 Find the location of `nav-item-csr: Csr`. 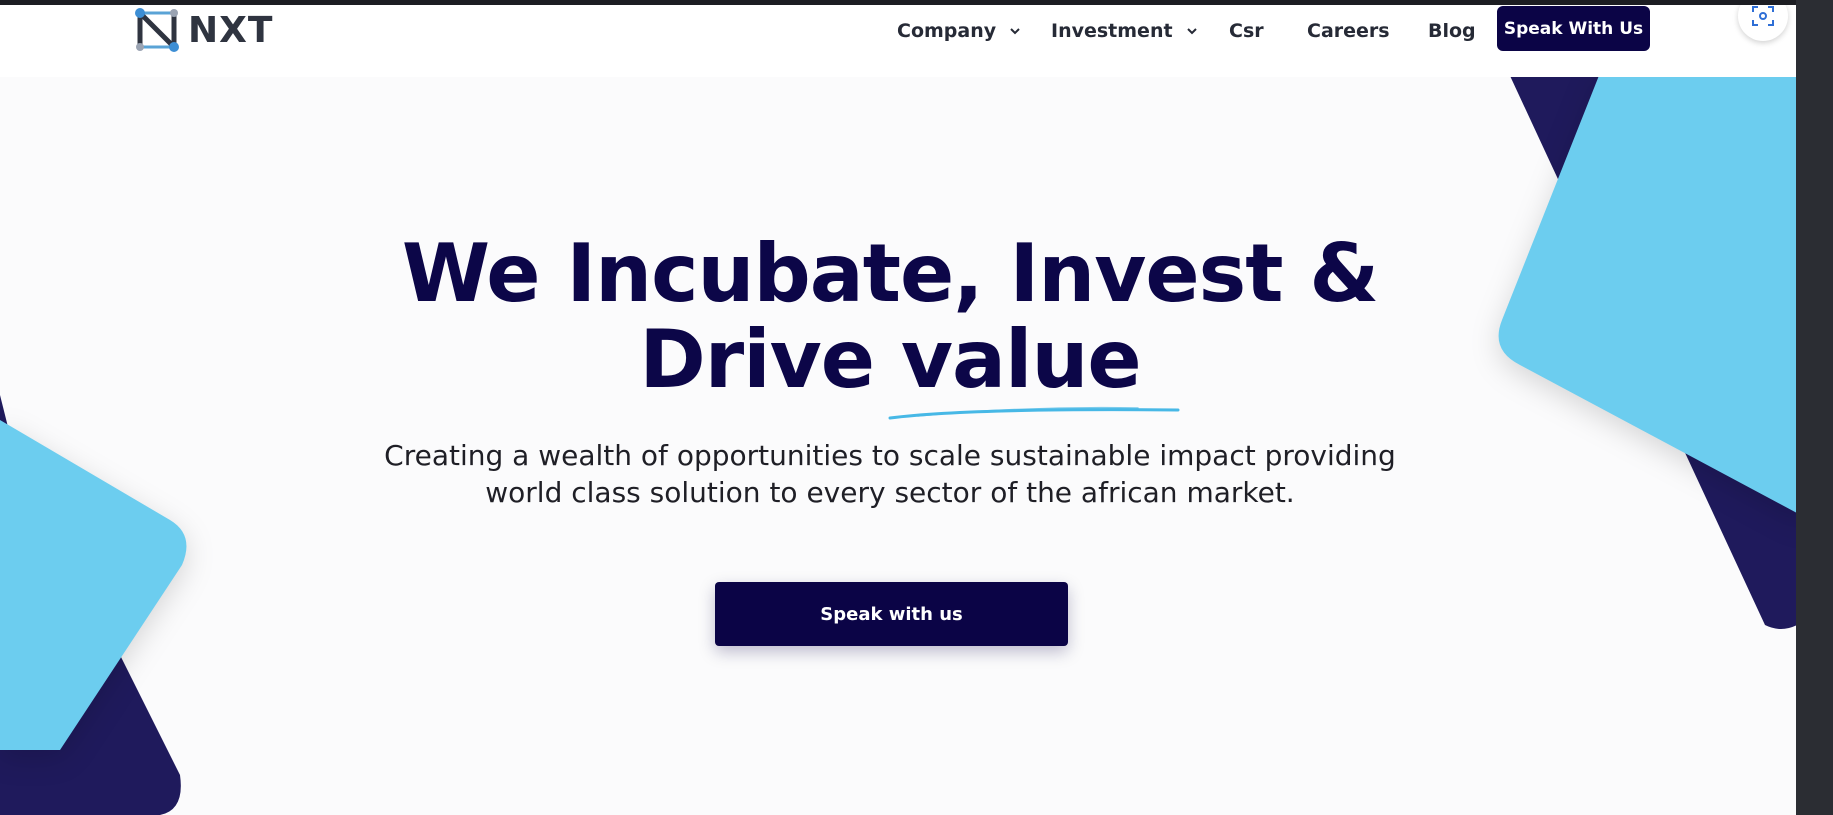

nav-item-csr: Csr is located at coordinates (1246, 31).